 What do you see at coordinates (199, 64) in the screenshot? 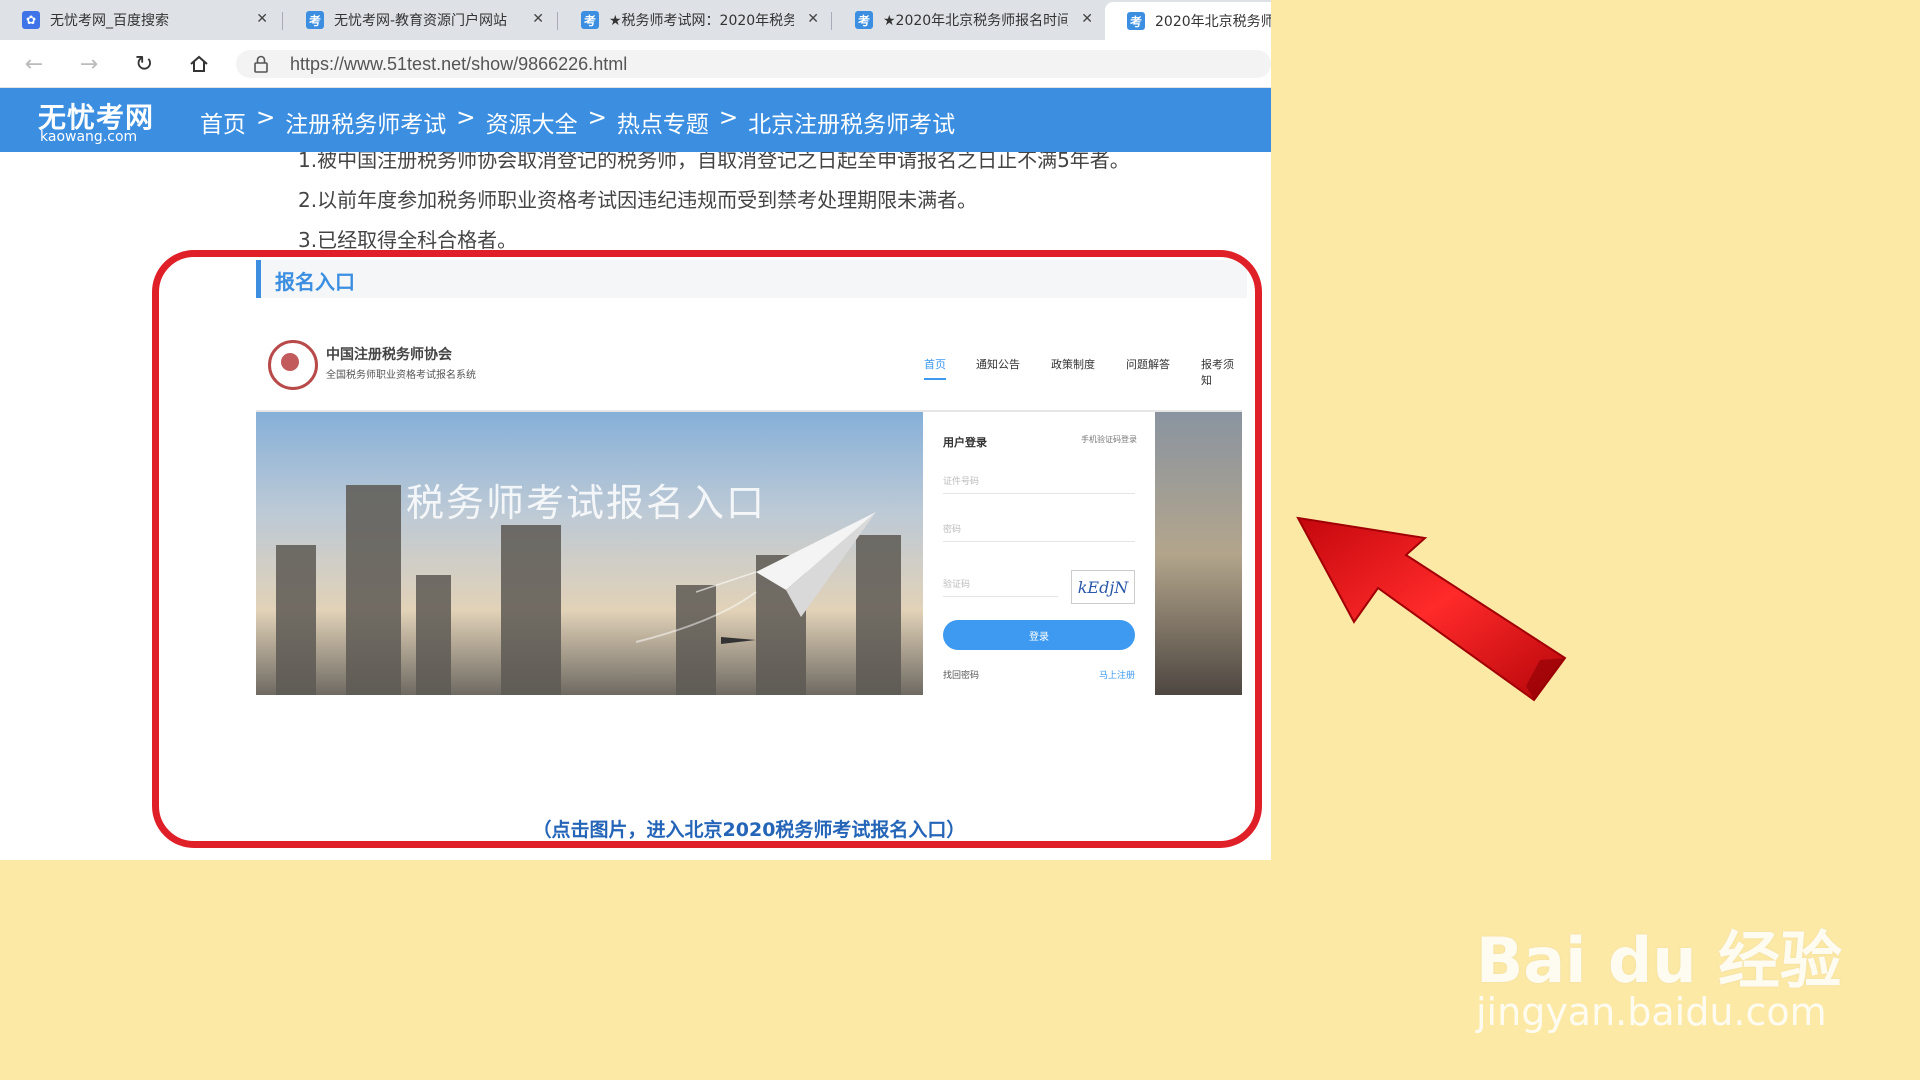
I see `home-icon` at bounding box center [199, 64].